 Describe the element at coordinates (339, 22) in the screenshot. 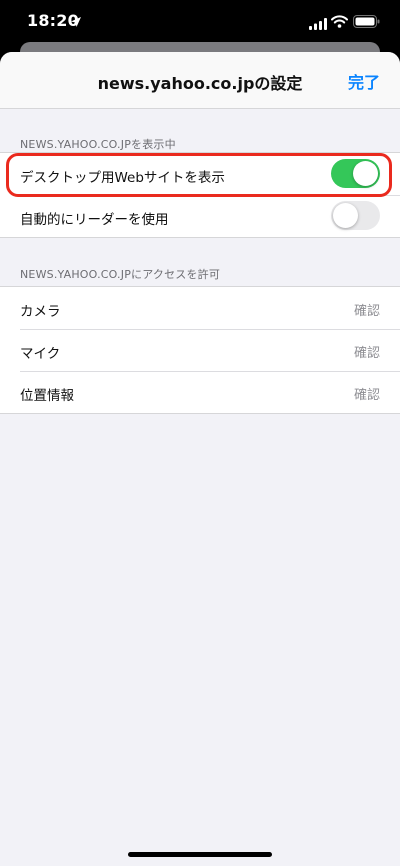

I see `wifi-icon` at that location.